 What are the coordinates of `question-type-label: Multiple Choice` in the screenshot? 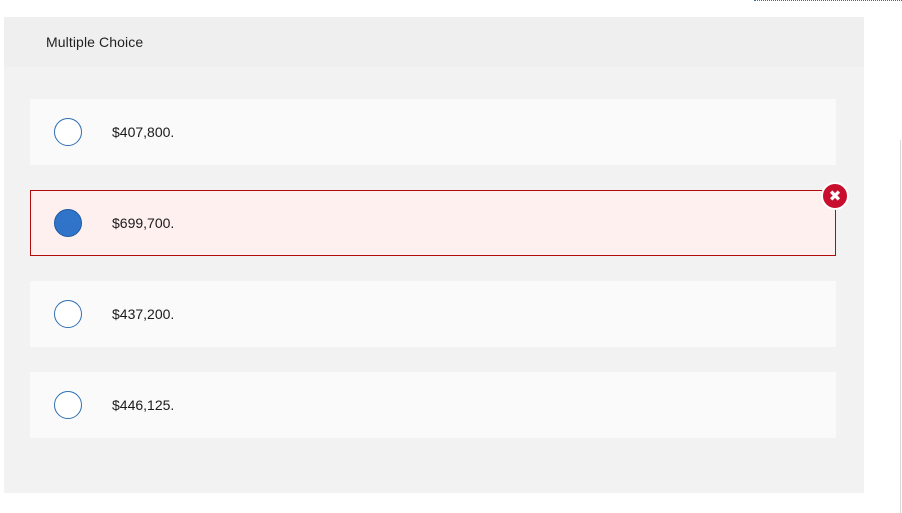 It's located at (95, 42).